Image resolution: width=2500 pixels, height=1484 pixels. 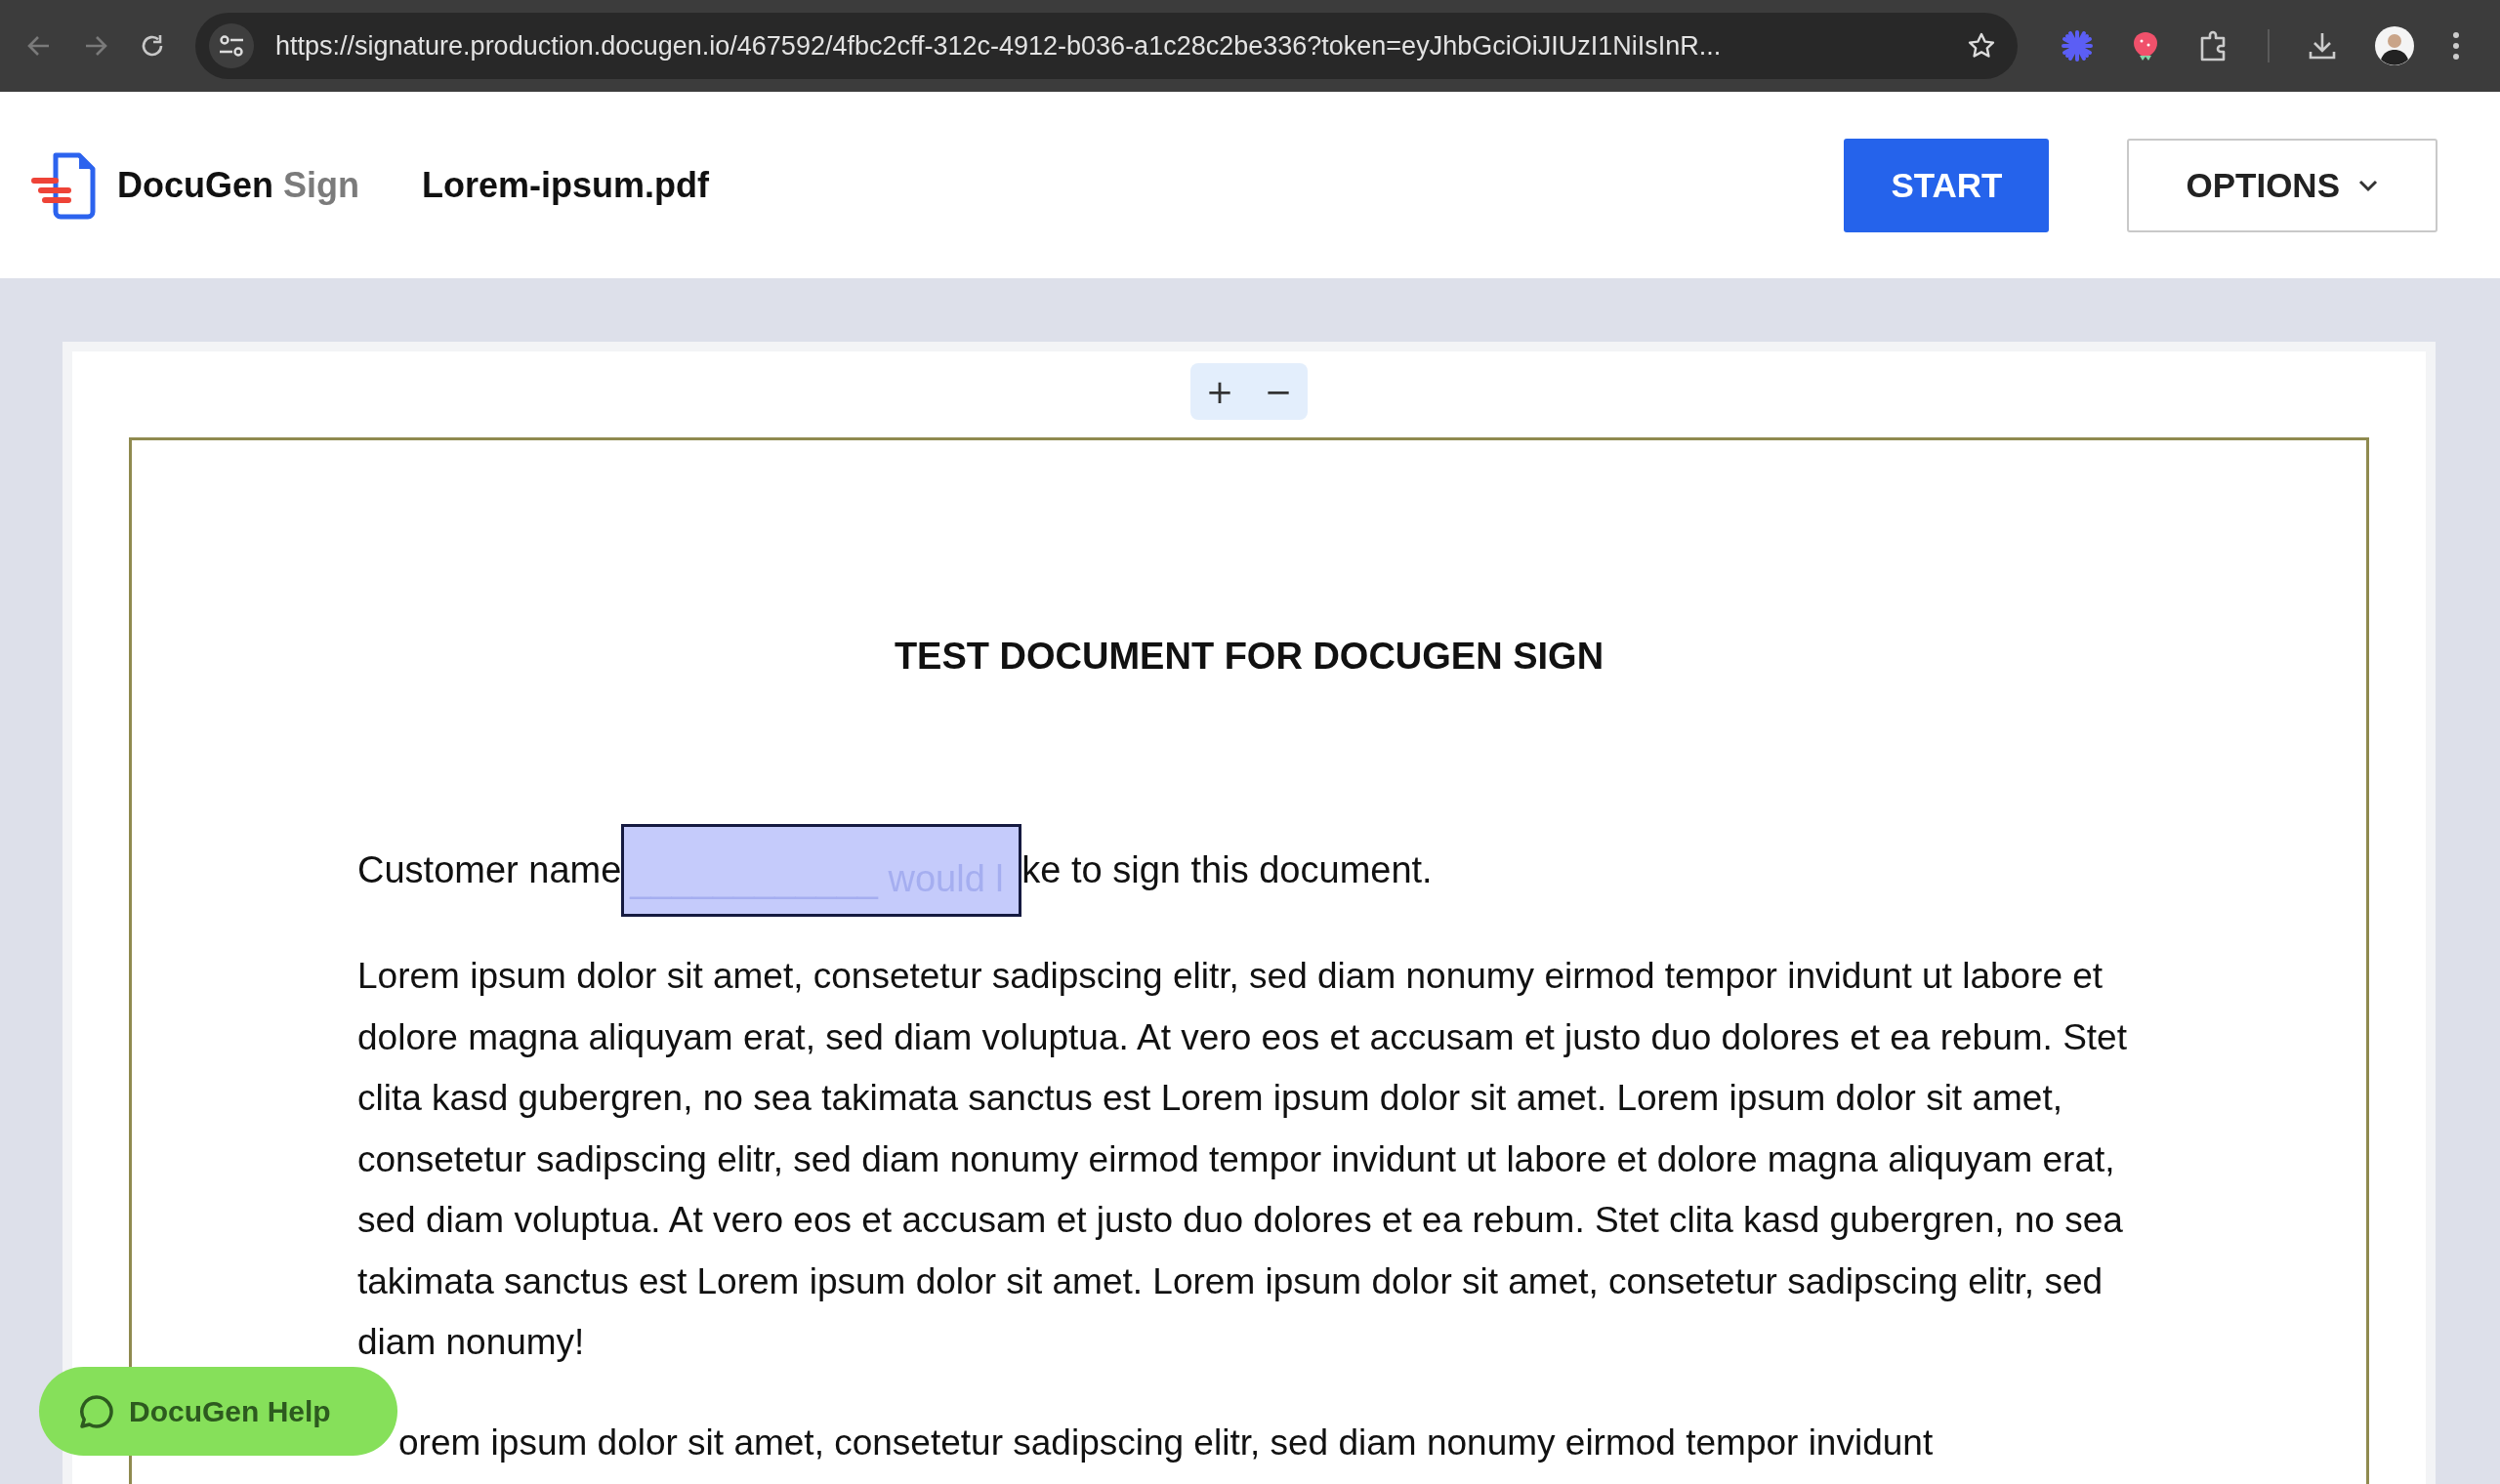 I want to click on avatar-icon, so click(x=2394, y=46).